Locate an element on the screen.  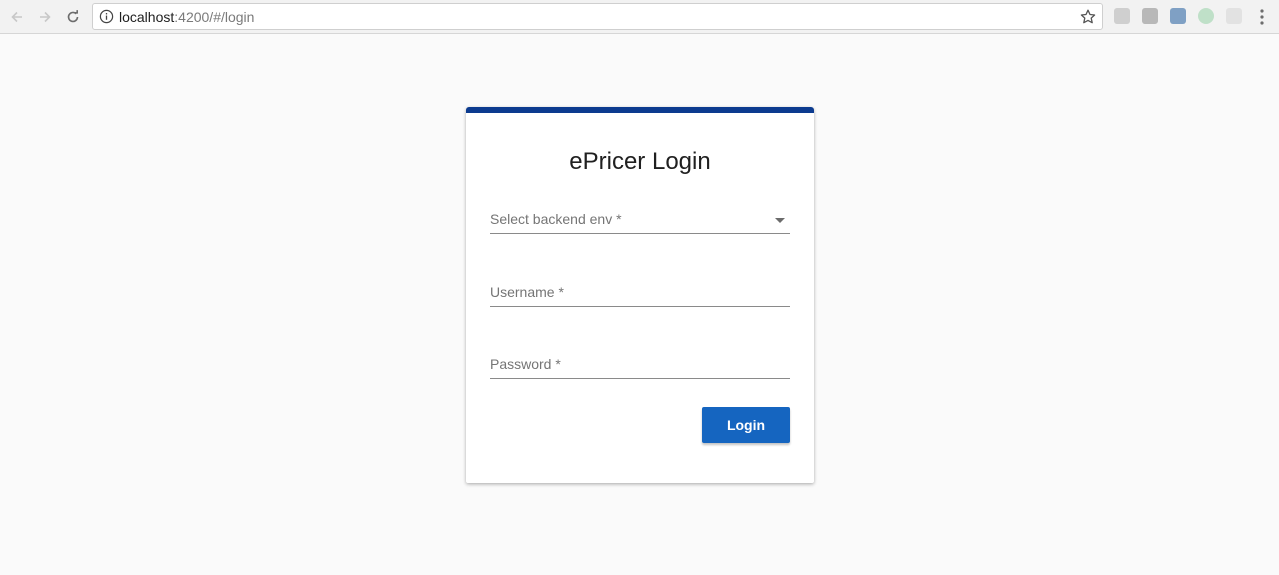
address-bar: localhost:4200/#/login is located at coordinates (597, 16).